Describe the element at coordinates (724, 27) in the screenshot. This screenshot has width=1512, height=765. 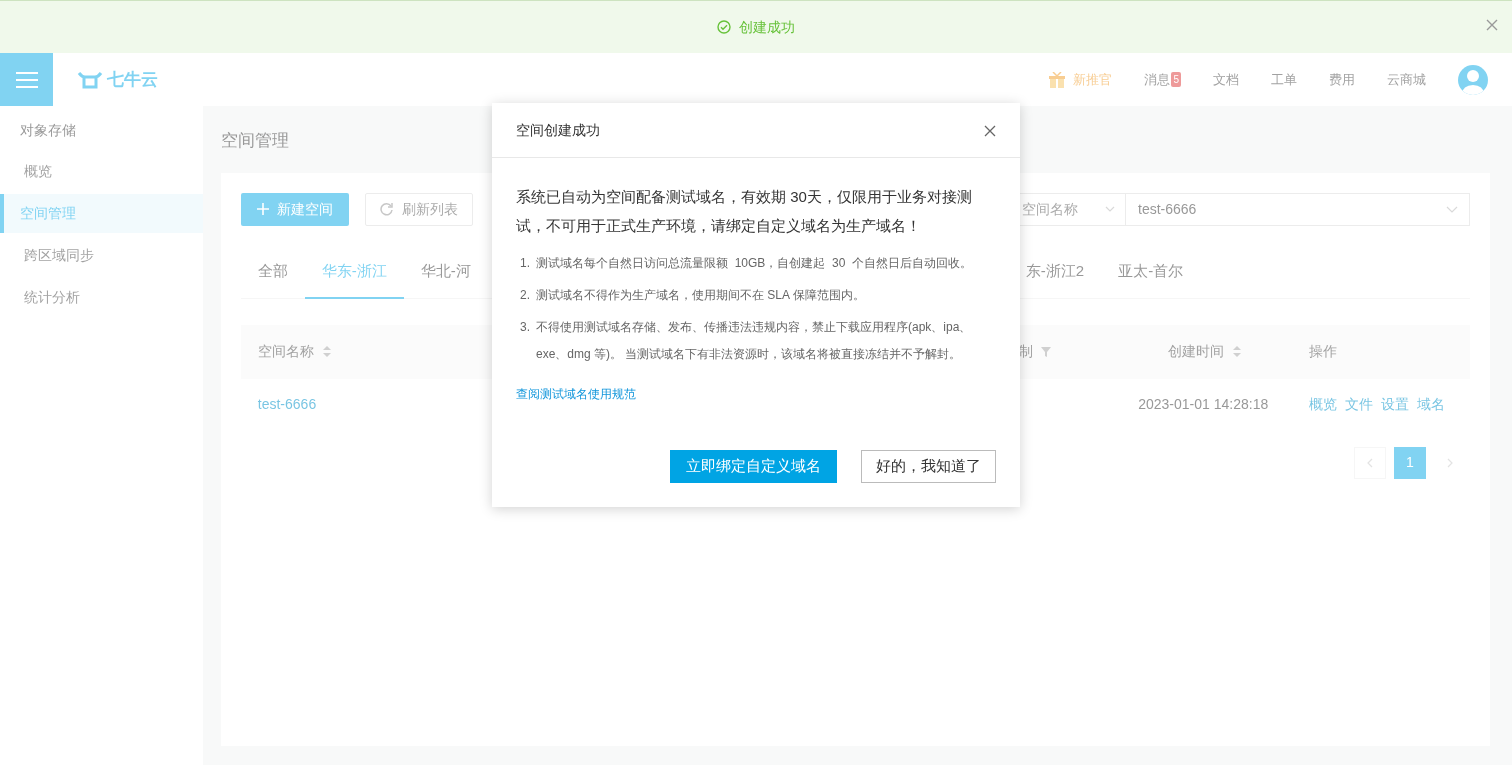
I see `success-icon` at that location.